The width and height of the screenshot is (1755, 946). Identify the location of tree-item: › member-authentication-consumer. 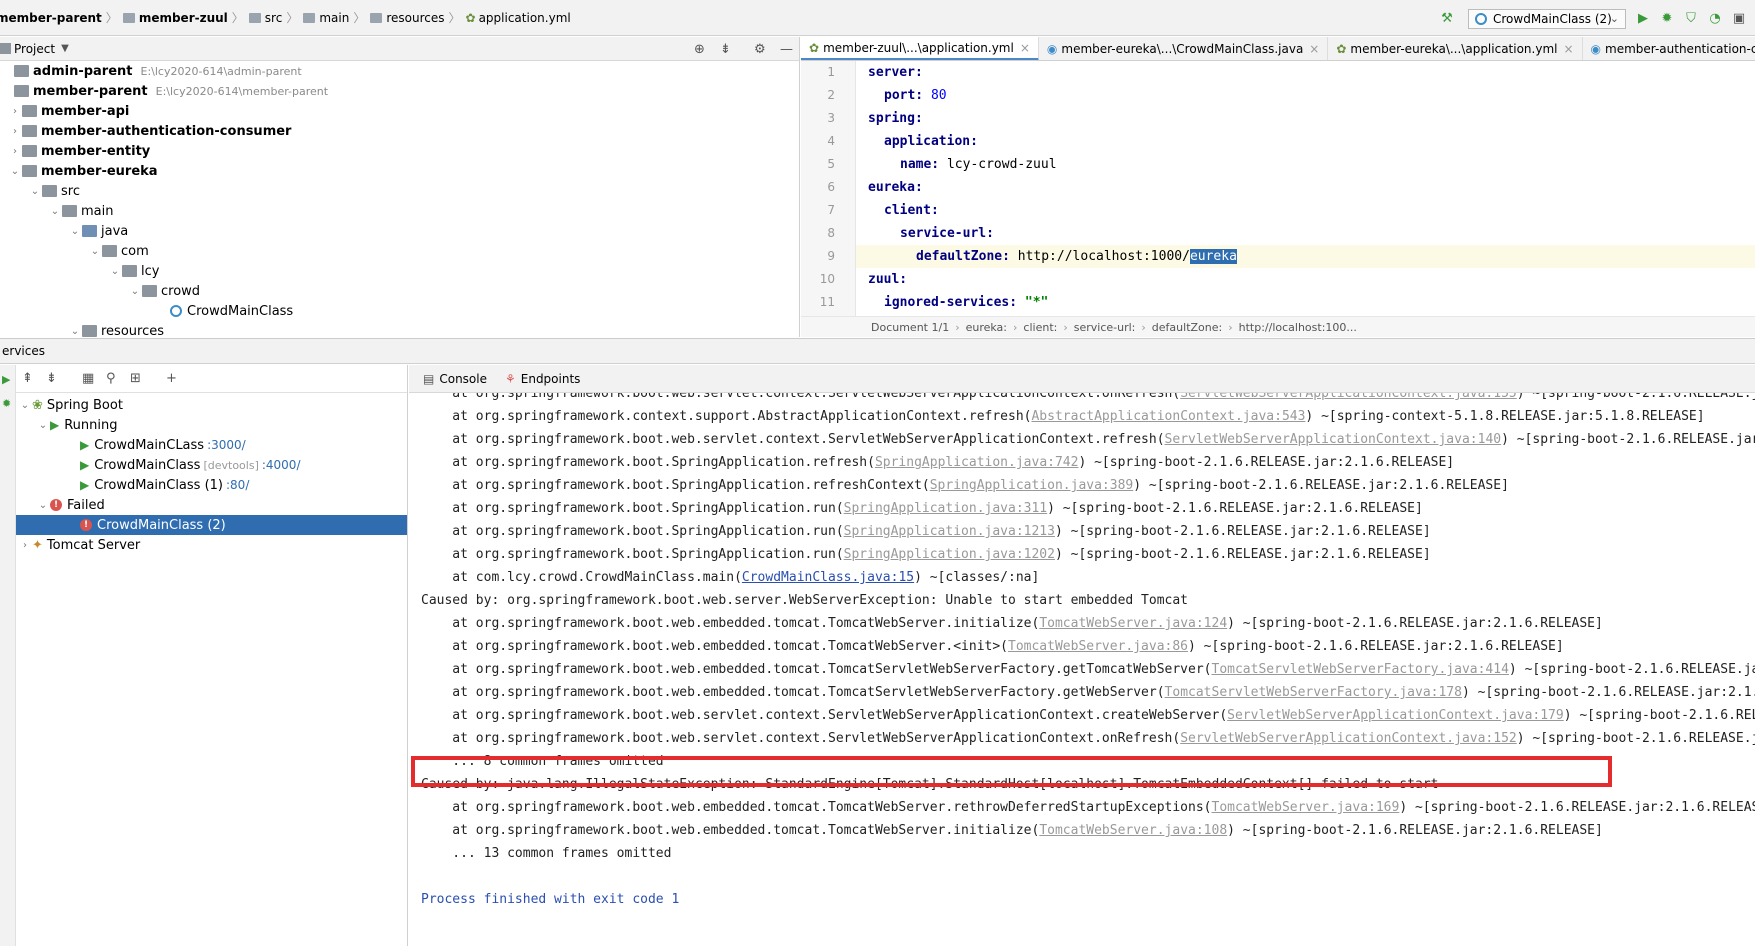
(149, 131).